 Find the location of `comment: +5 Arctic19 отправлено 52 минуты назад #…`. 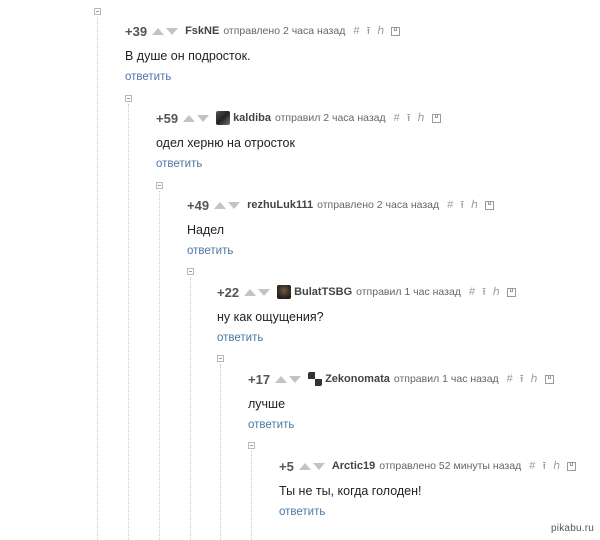

comment: +5 Arctic19 отправлено 52 минуты назад #… is located at coordinates (428, 488).